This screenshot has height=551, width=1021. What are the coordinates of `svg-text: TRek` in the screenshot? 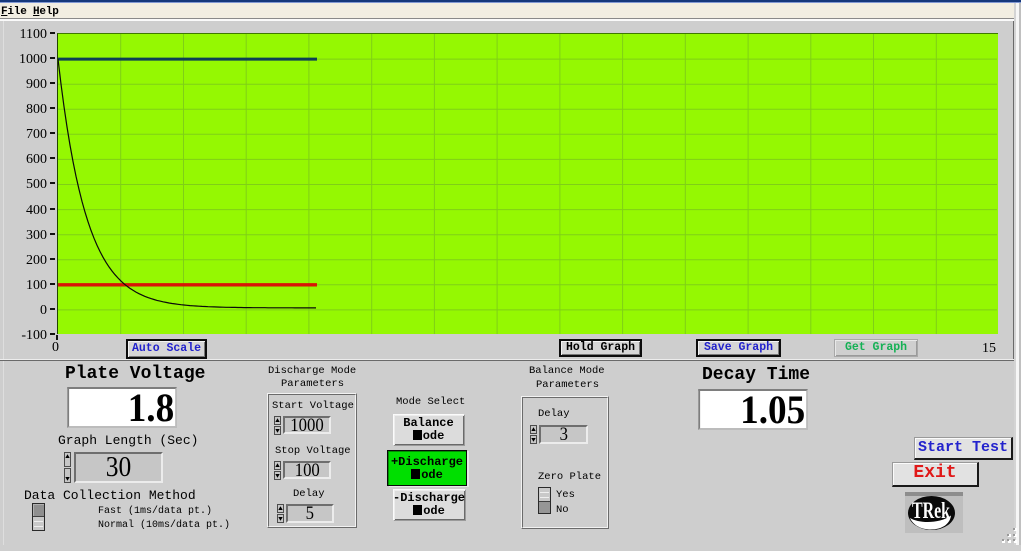 It's located at (931, 510).